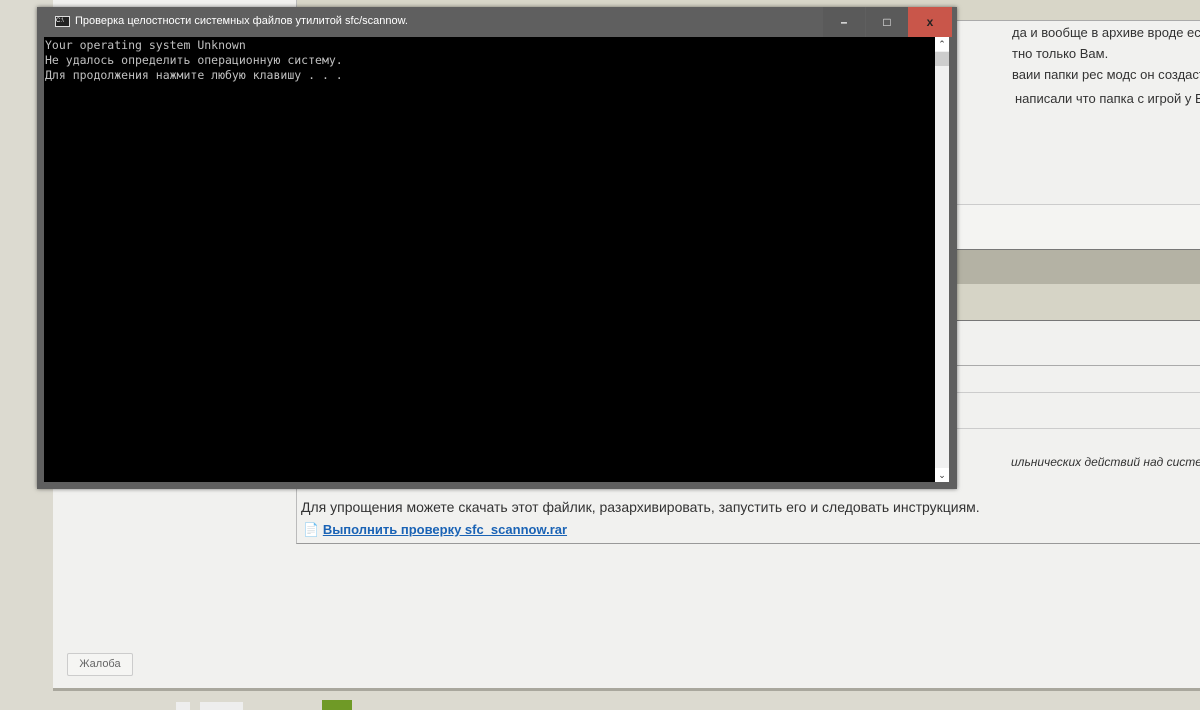 This screenshot has height=710, width=1200. I want to click on console-line: Your operating system Unknown, so click(145, 45).